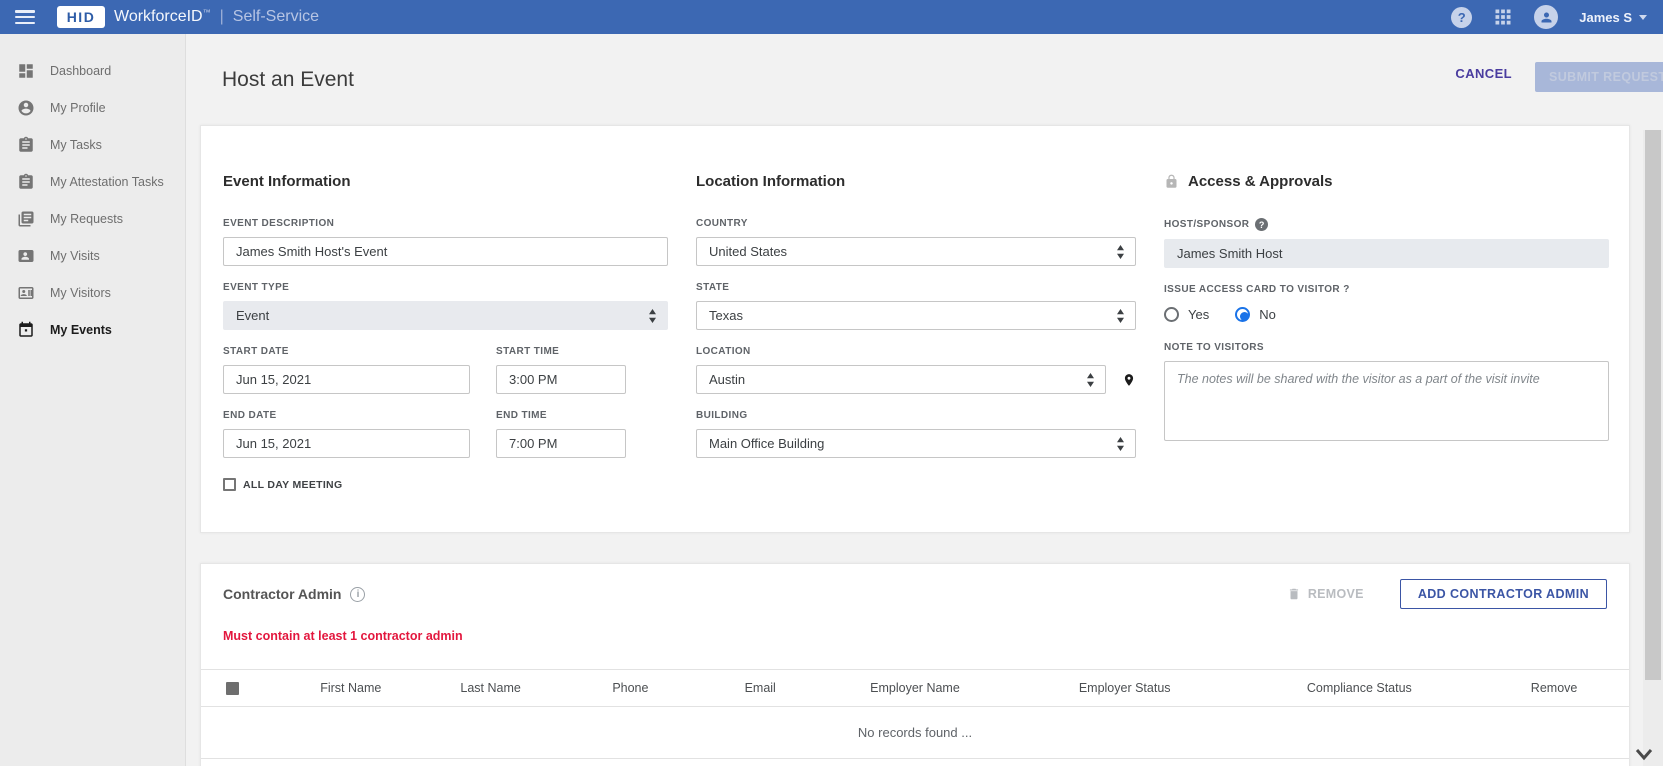 This screenshot has height=766, width=1663. What do you see at coordinates (1644, 754) in the screenshot?
I see `scroll-down-chevron-icon` at bounding box center [1644, 754].